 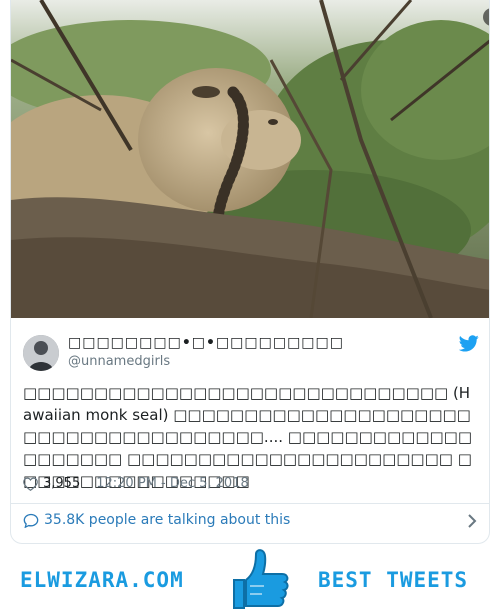 What do you see at coordinates (167, 520) in the screenshot?
I see `conversation-label: 35.8K people are talking about this` at bounding box center [167, 520].